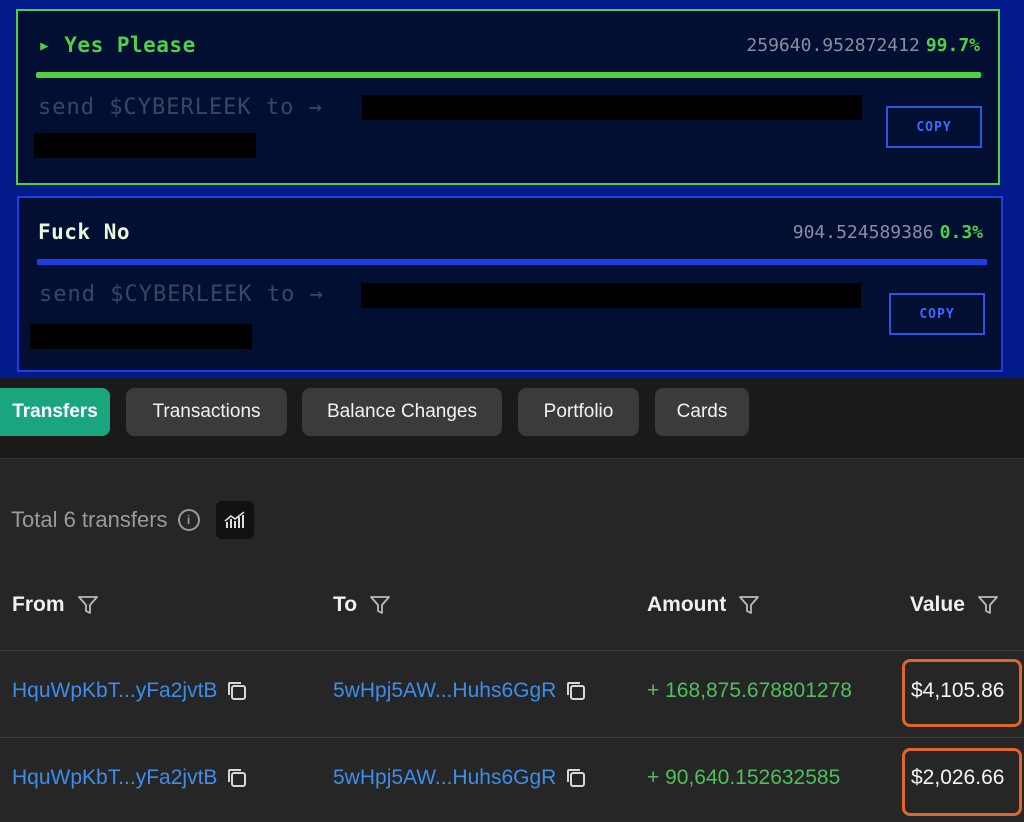 The height and width of the screenshot is (822, 1024). I want to click on column-label: Value, so click(937, 604).